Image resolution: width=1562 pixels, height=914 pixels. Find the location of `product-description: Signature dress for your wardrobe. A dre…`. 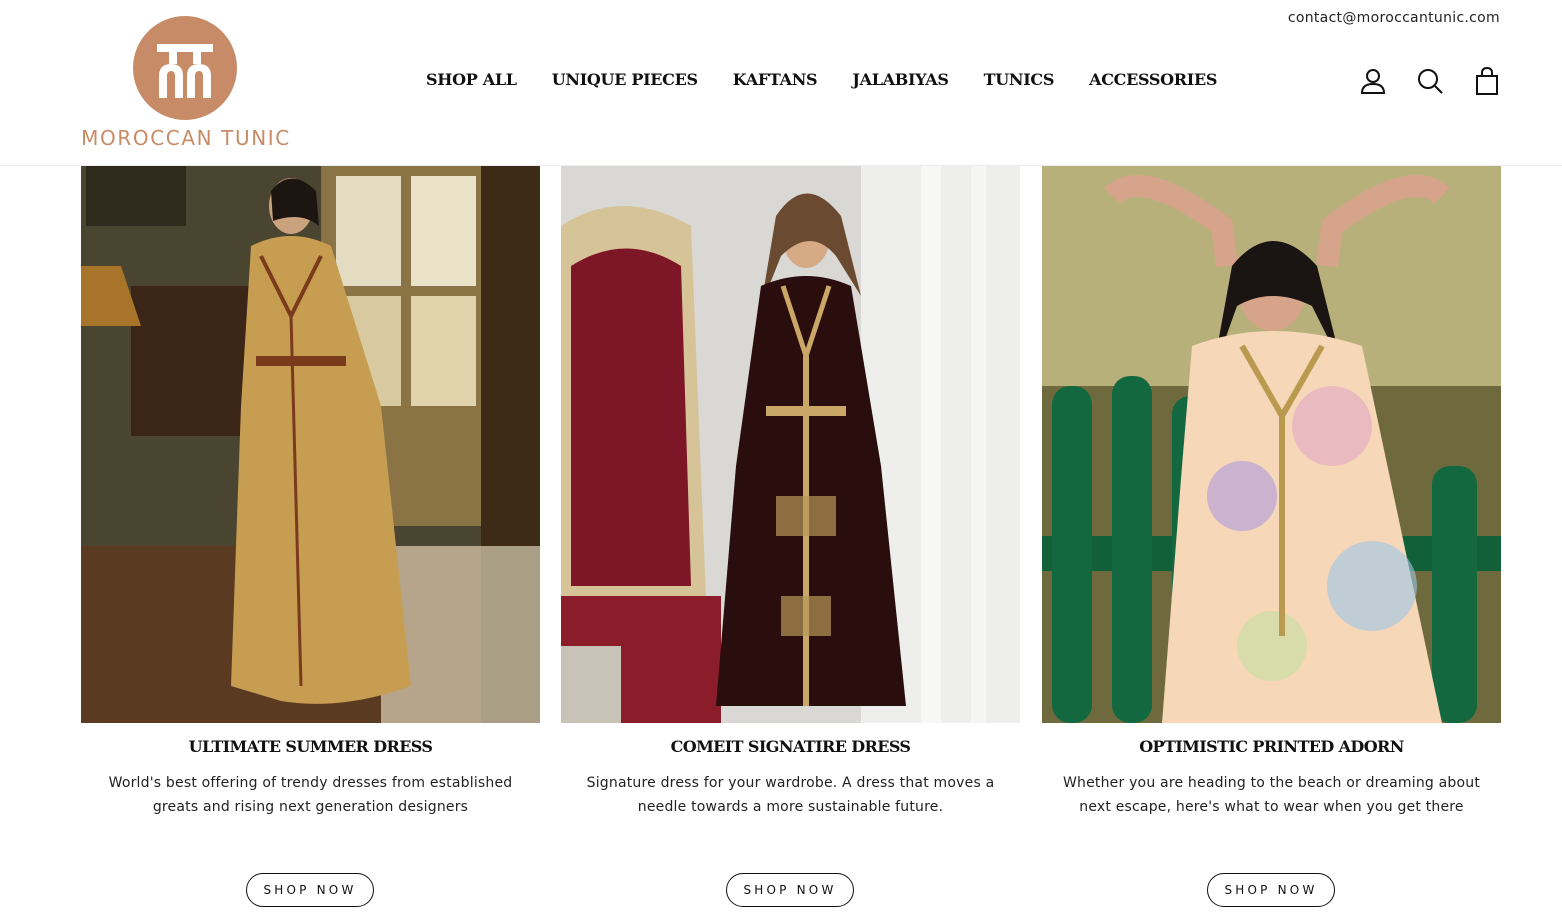

product-description: Signature dress for your wardrobe. A dre… is located at coordinates (790, 795).